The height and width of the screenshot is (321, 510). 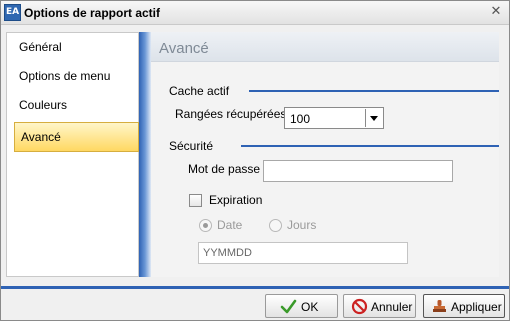 I want to click on cancel-label: Annuler, so click(x=392, y=307).